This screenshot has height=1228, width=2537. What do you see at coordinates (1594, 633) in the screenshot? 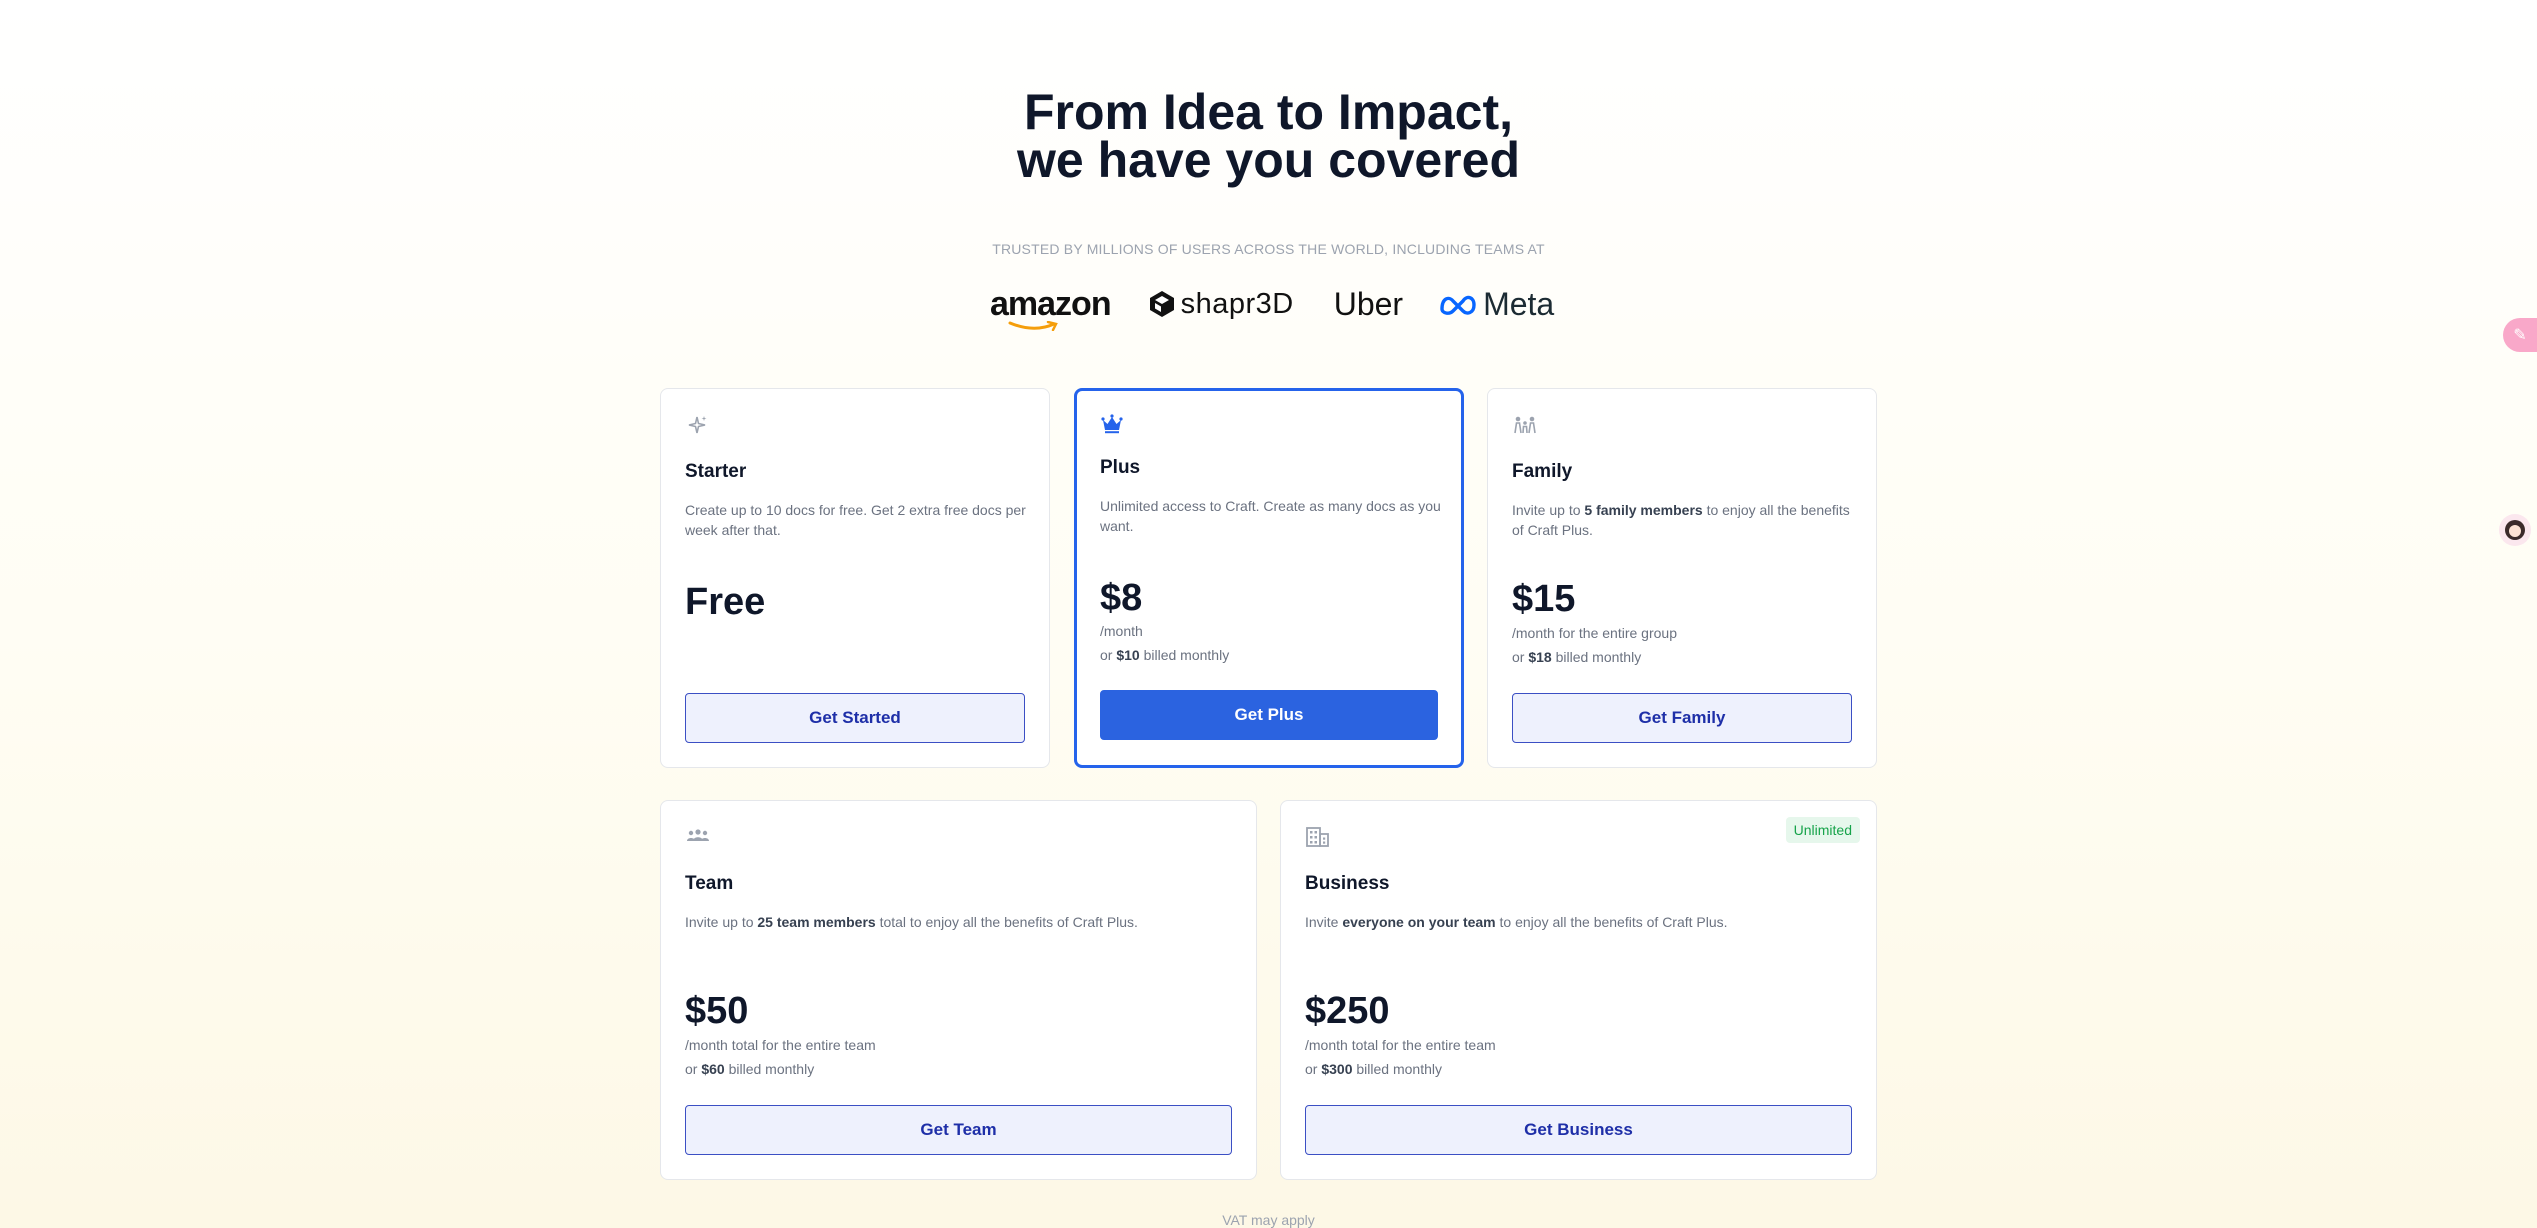
I see `plan-period: /month for the entire group` at bounding box center [1594, 633].